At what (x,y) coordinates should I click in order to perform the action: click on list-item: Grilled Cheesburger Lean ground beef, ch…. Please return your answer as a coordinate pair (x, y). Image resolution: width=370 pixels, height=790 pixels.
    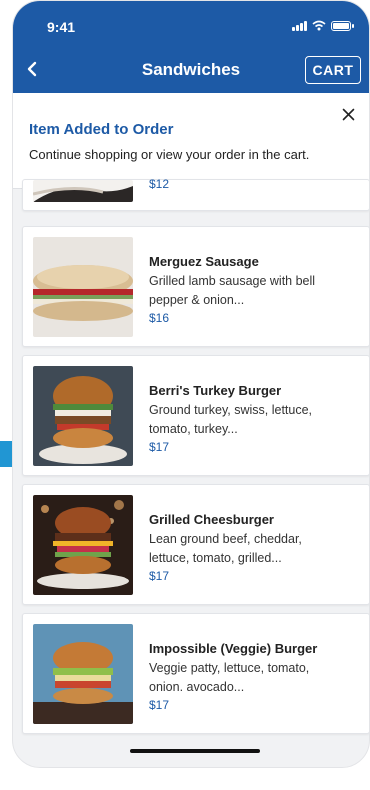
    Looking at the image, I should click on (195, 544).